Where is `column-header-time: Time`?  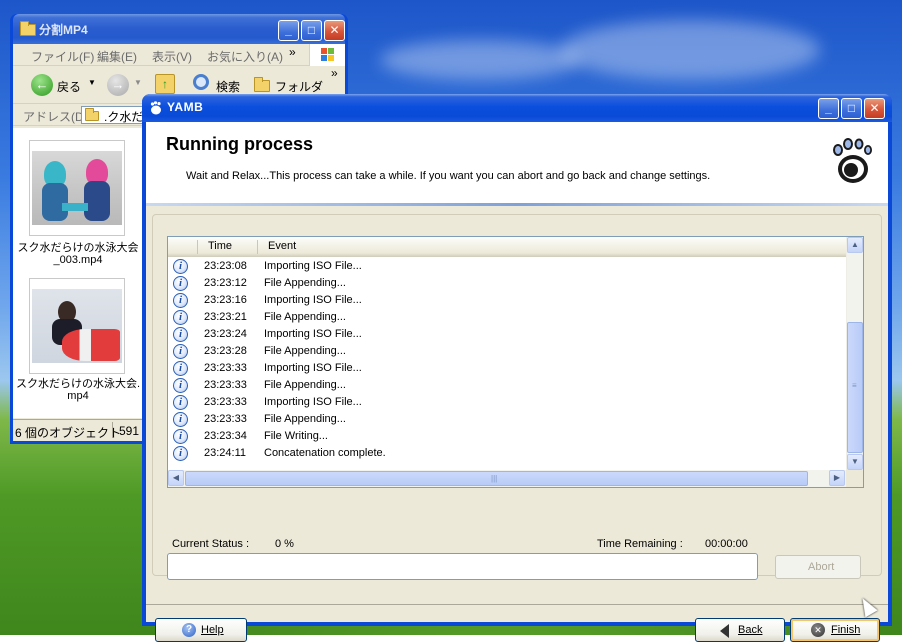 column-header-time: Time is located at coordinates (220, 246).